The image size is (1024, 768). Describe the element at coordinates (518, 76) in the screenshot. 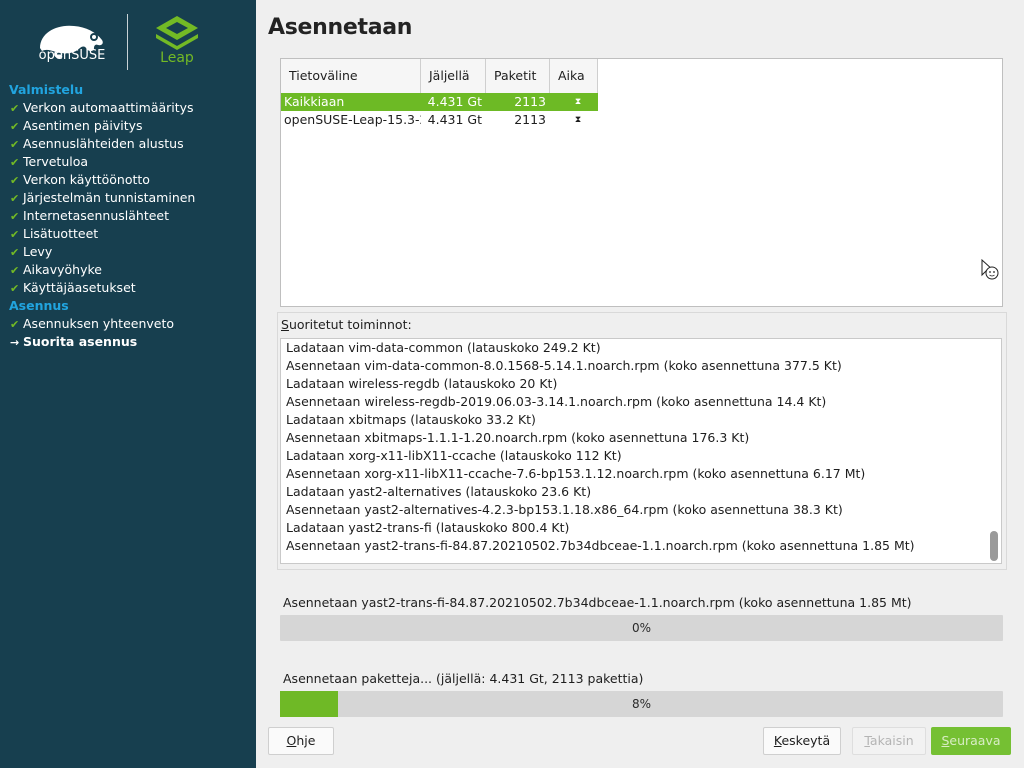

I see `column-header-packages: Paketit` at that location.